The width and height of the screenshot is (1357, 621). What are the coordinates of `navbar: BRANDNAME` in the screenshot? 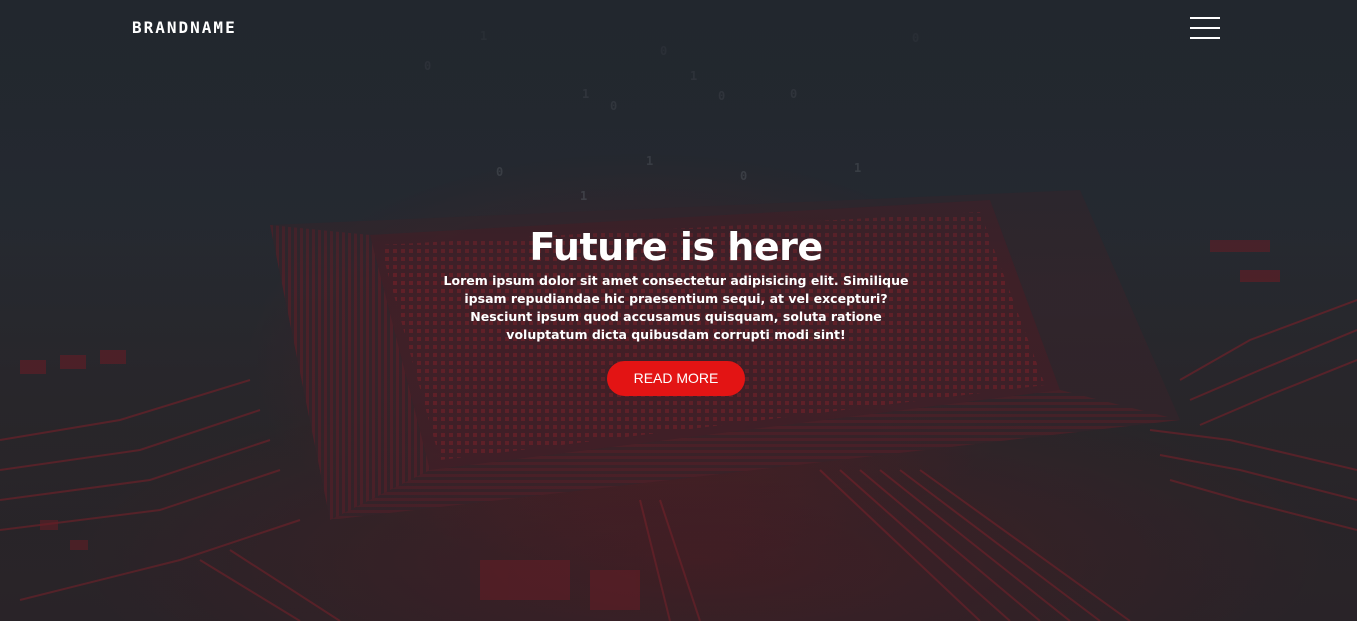 It's located at (678, 28).